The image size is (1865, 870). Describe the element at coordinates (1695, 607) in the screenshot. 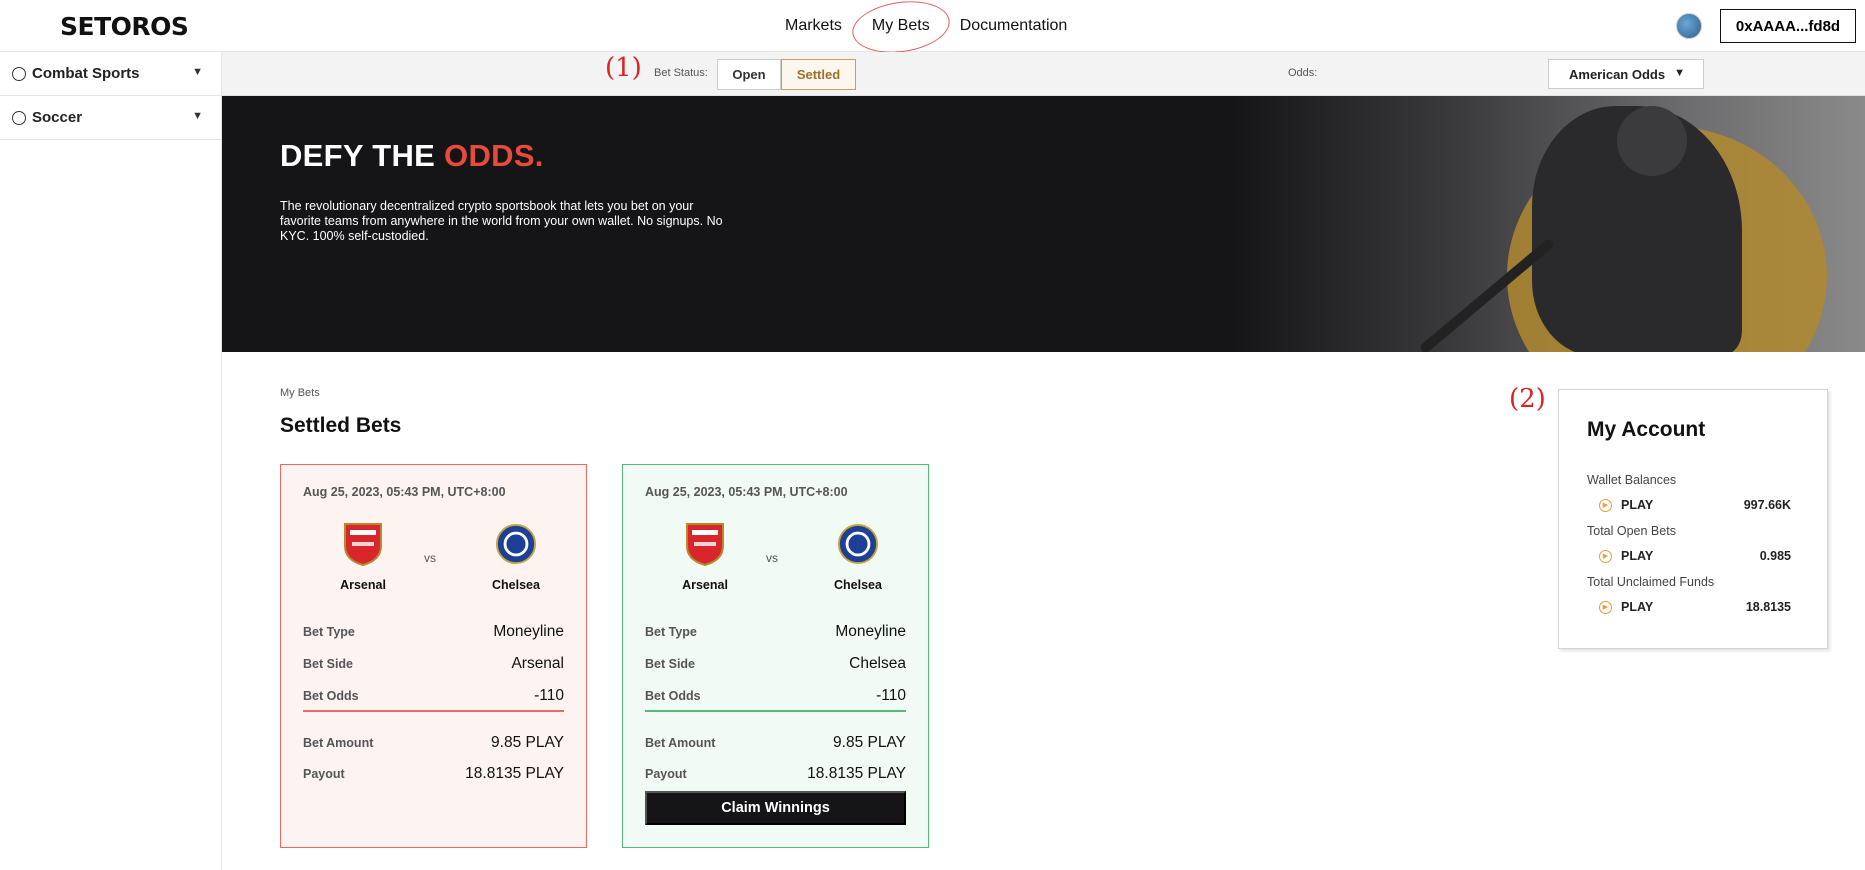

I see `unclaimed-funds-row: ▶ PLAY 18.8135` at that location.